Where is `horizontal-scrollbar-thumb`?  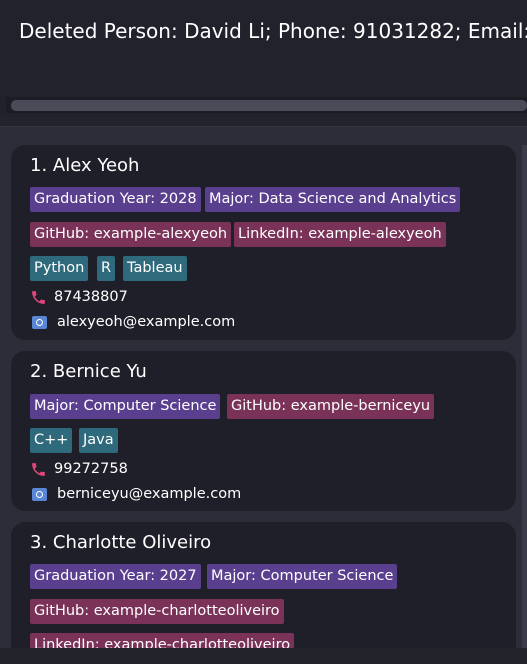
horizontal-scrollbar-thumb is located at coordinates (269, 105).